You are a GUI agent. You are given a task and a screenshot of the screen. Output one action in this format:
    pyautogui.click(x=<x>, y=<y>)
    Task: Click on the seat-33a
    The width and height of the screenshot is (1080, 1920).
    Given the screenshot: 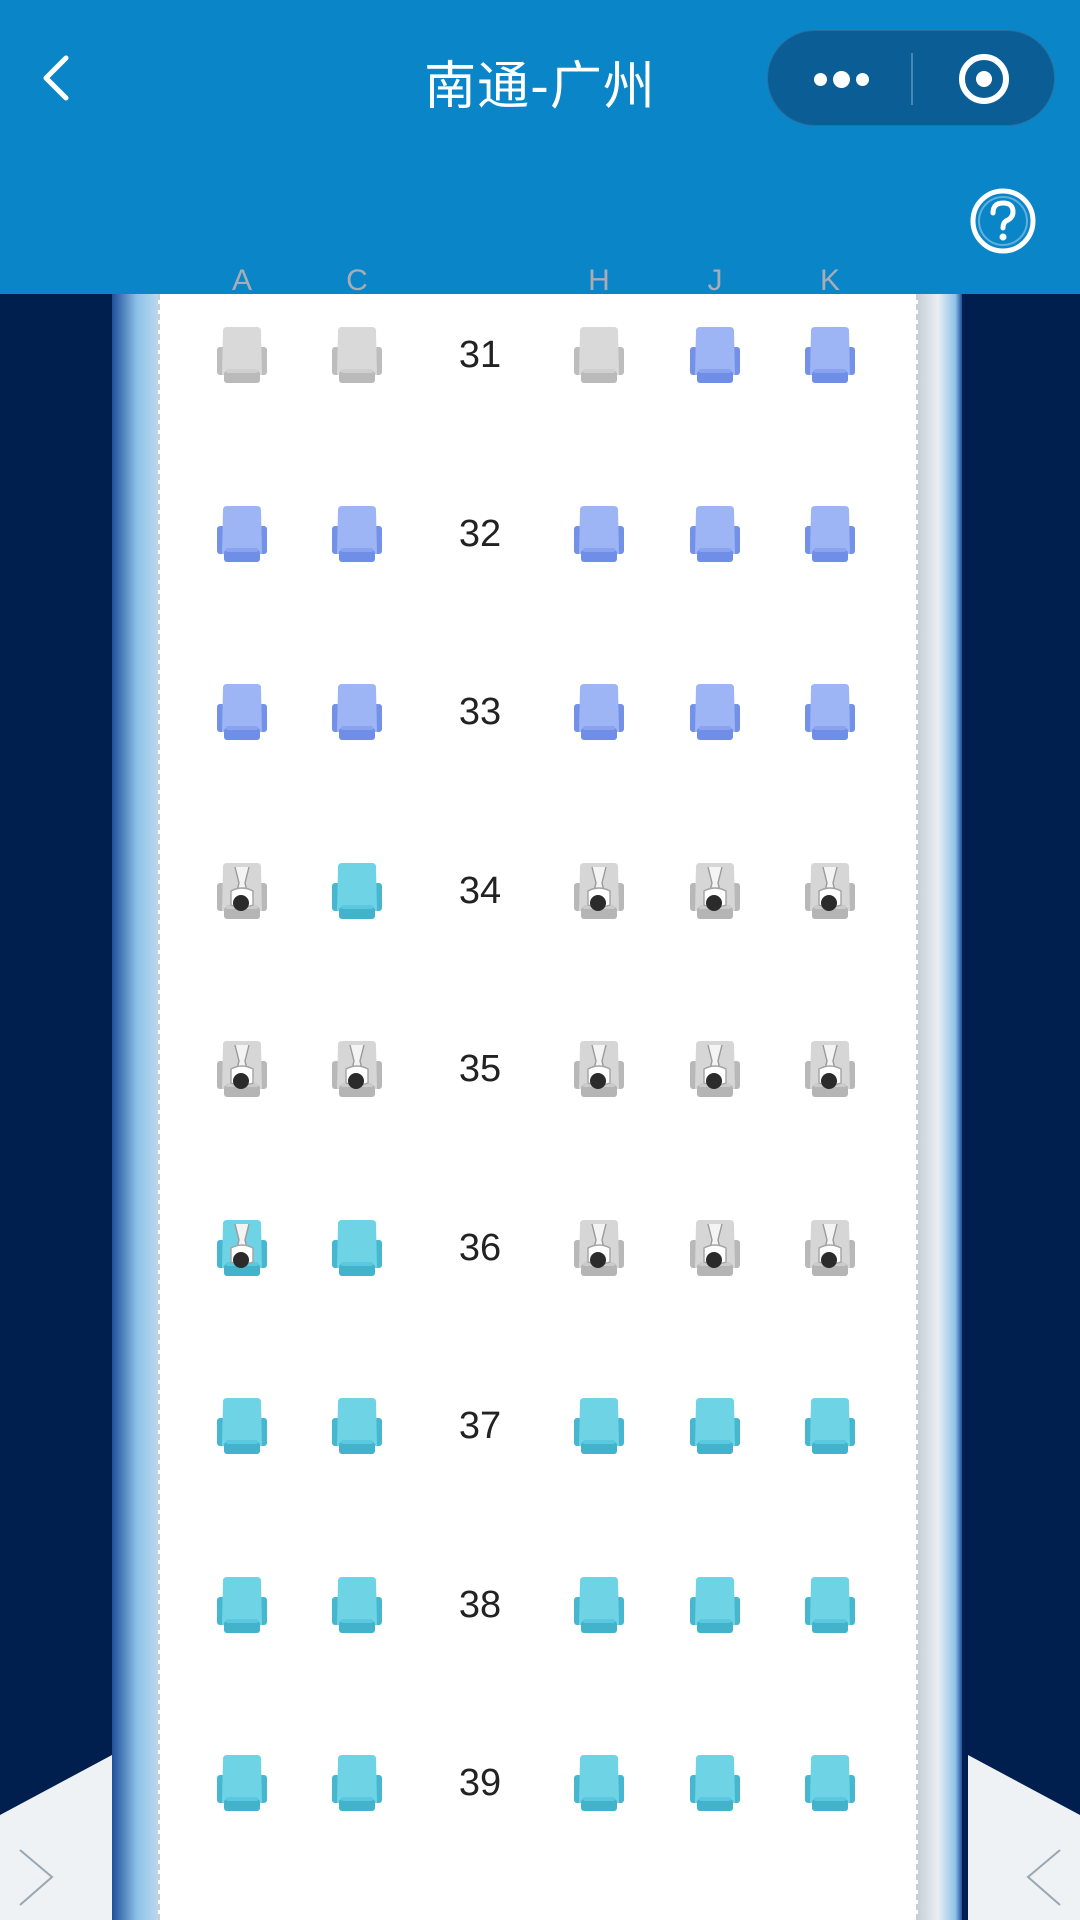 What is the action you would take?
    pyautogui.click(x=242, y=713)
    